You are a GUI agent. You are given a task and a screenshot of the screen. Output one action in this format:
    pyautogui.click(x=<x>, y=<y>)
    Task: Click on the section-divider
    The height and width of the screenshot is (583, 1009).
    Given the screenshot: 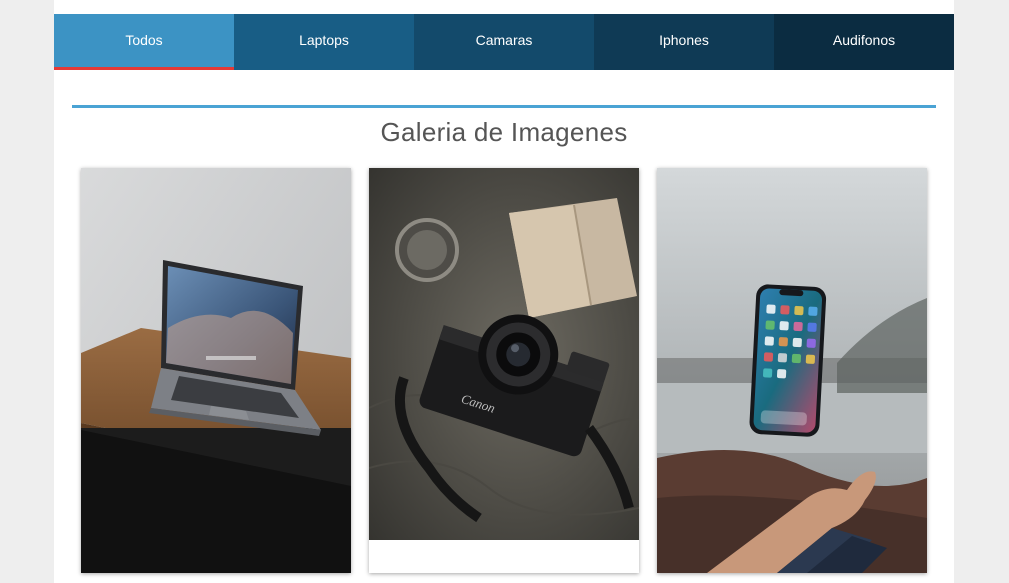 What is the action you would take?
    pyautogui.click(x=504, y=106)
    